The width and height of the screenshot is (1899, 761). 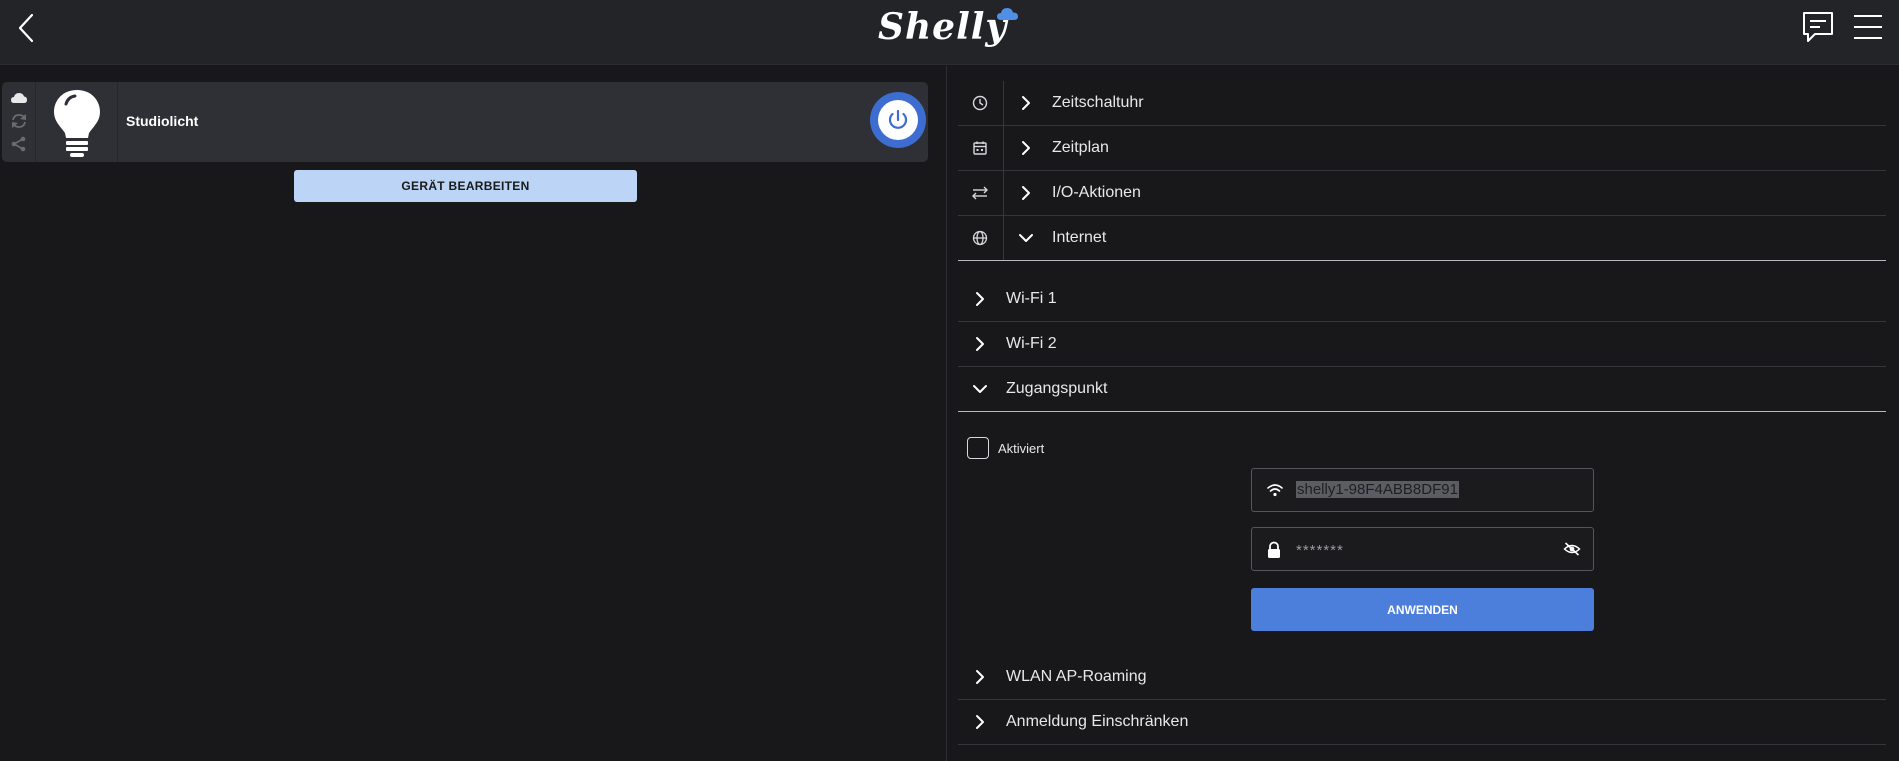 What do you see at coordinates (1076, 676) in the screenshot?
I see `row-label: WLAN AP-Roaming` at bounding box center [1076, 676].